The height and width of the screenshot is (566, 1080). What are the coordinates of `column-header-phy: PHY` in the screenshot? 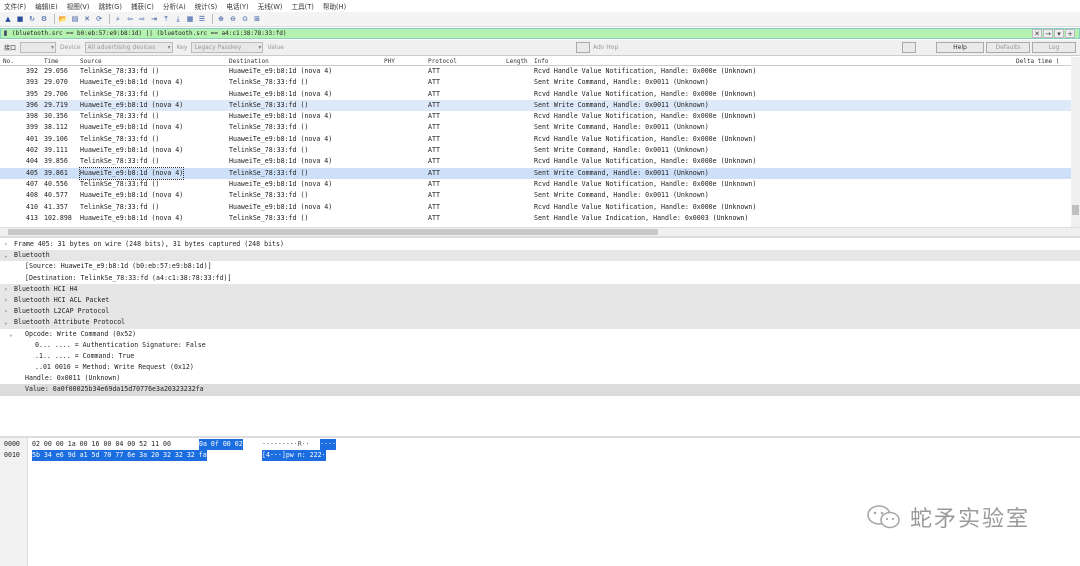 It's located at (389, 61).